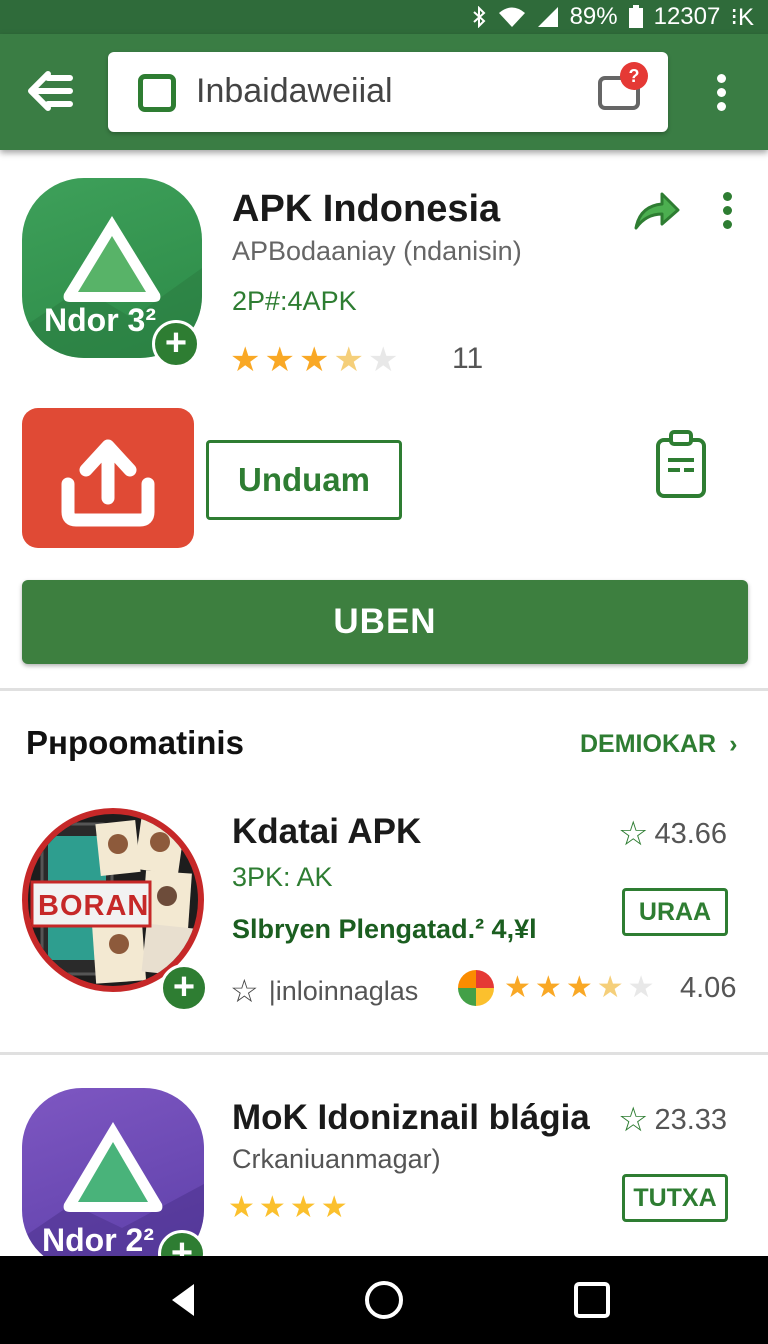  What do you see at coordinates (648, 744) in the screenshot?
I see `see-more-label: DEMIOKAR` at bounding box center [648, 744].